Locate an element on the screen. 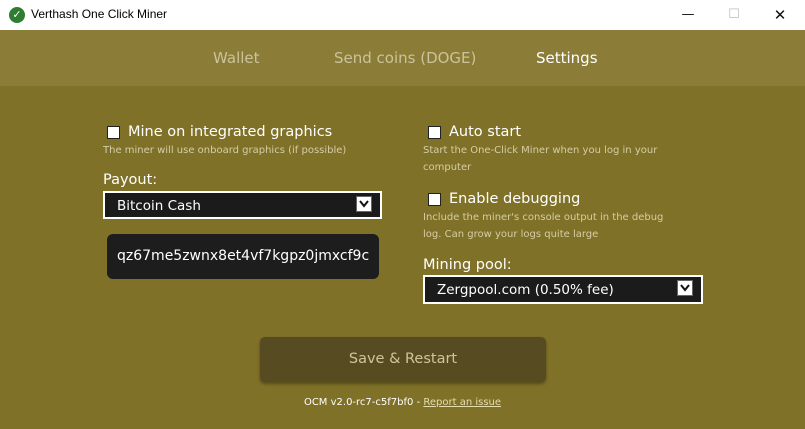 The image size is (805, 429). minimize-button: — is located at coordinates (688, 15).